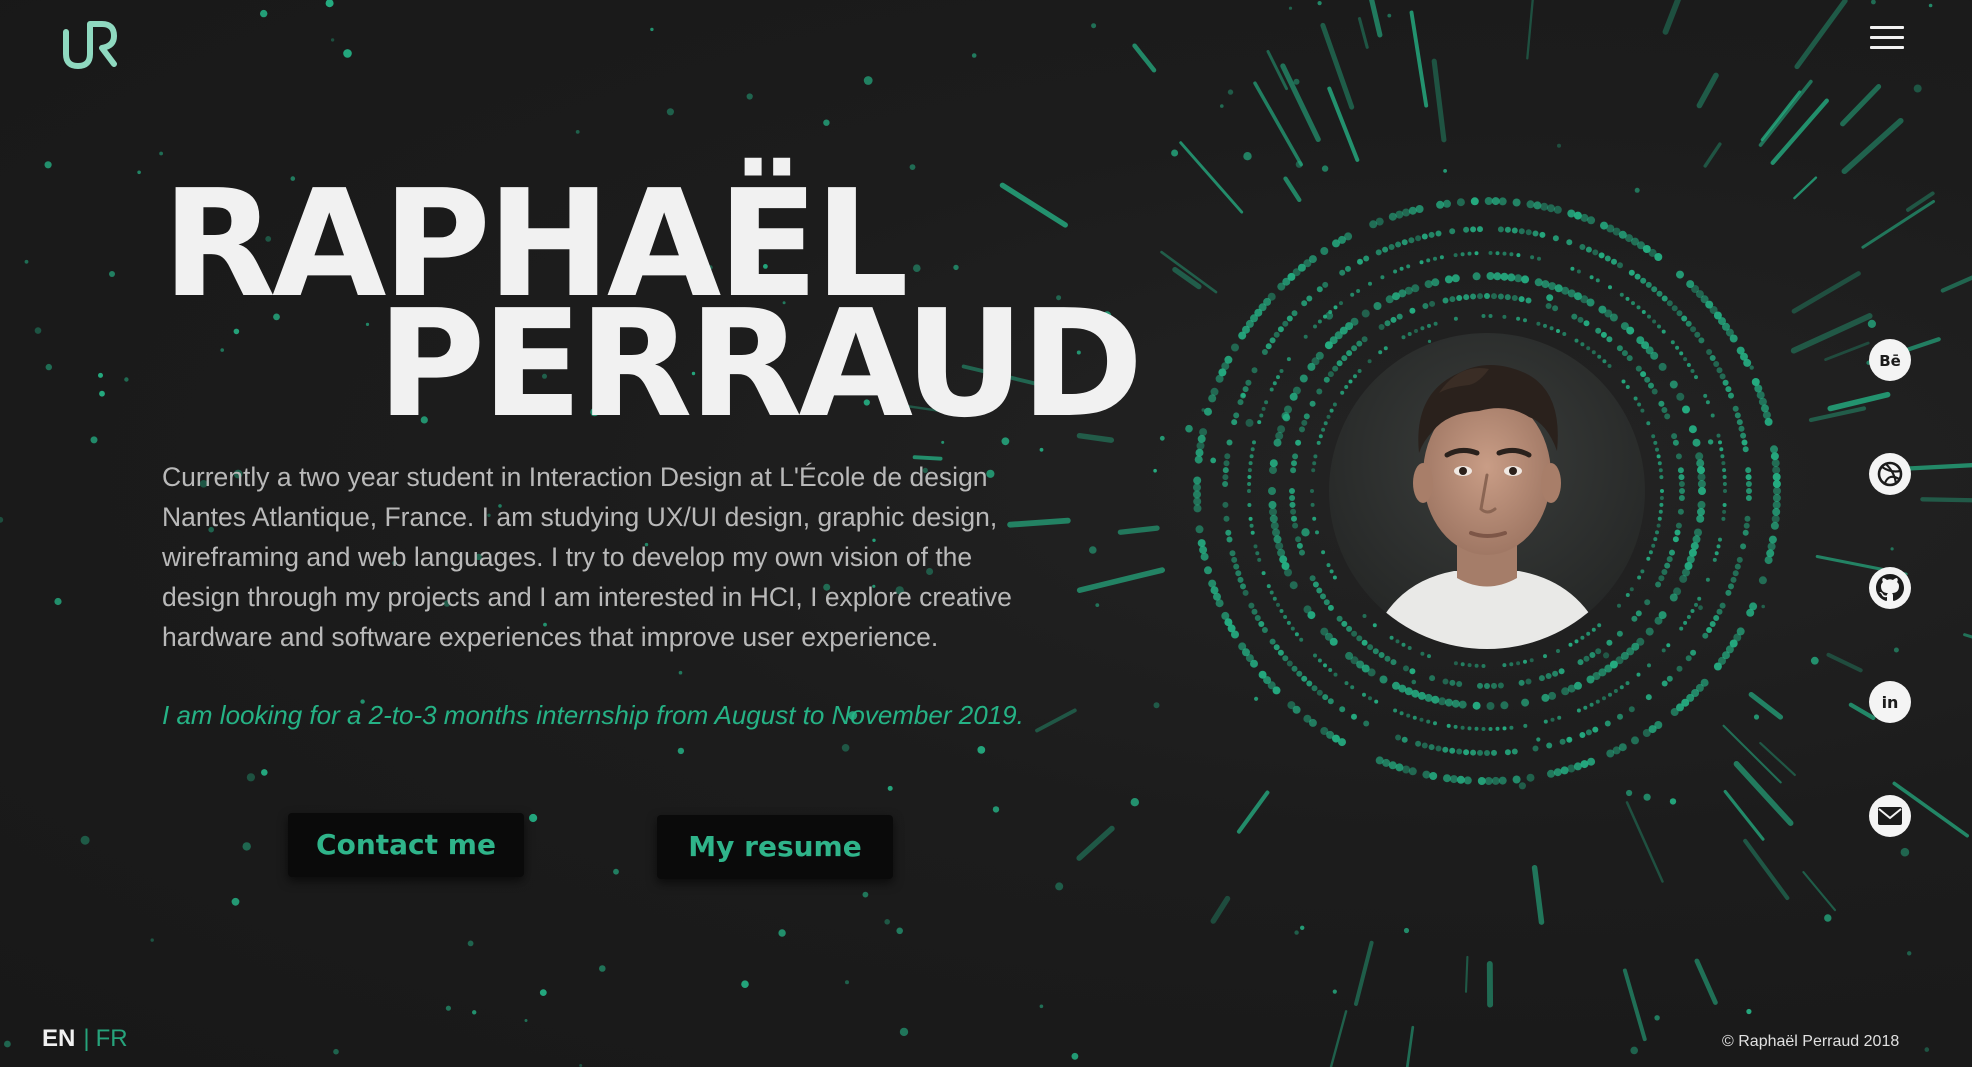 This screenshot has width=1972, height=1067. I want to click on github-icon, so click(1890, 588).